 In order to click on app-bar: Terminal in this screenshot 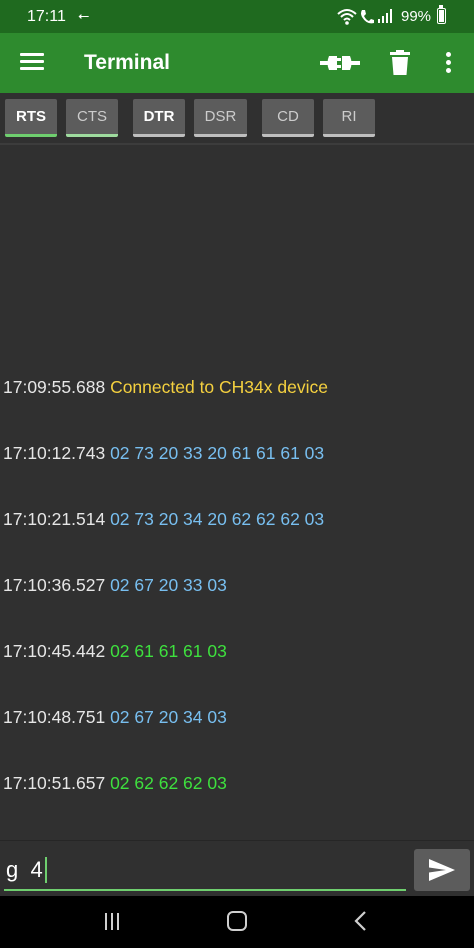, I will do `click(237, 63)`.